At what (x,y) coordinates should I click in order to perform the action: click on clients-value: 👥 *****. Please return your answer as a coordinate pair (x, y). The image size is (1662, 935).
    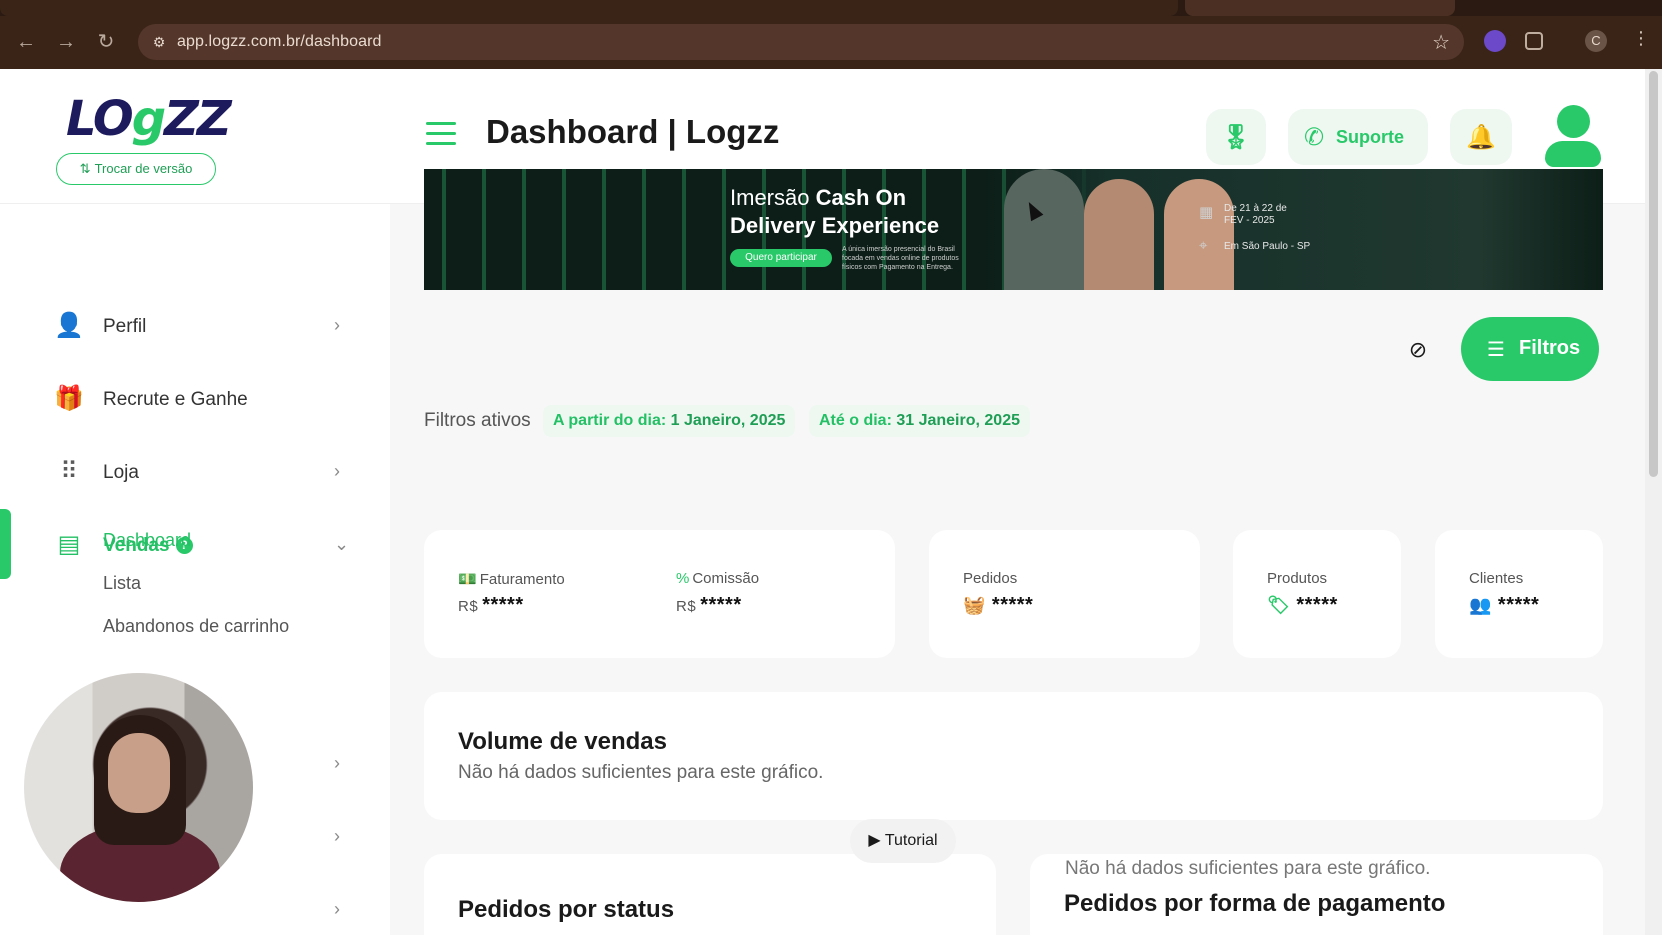
    Looking at the image, I should click on (1504, 605).